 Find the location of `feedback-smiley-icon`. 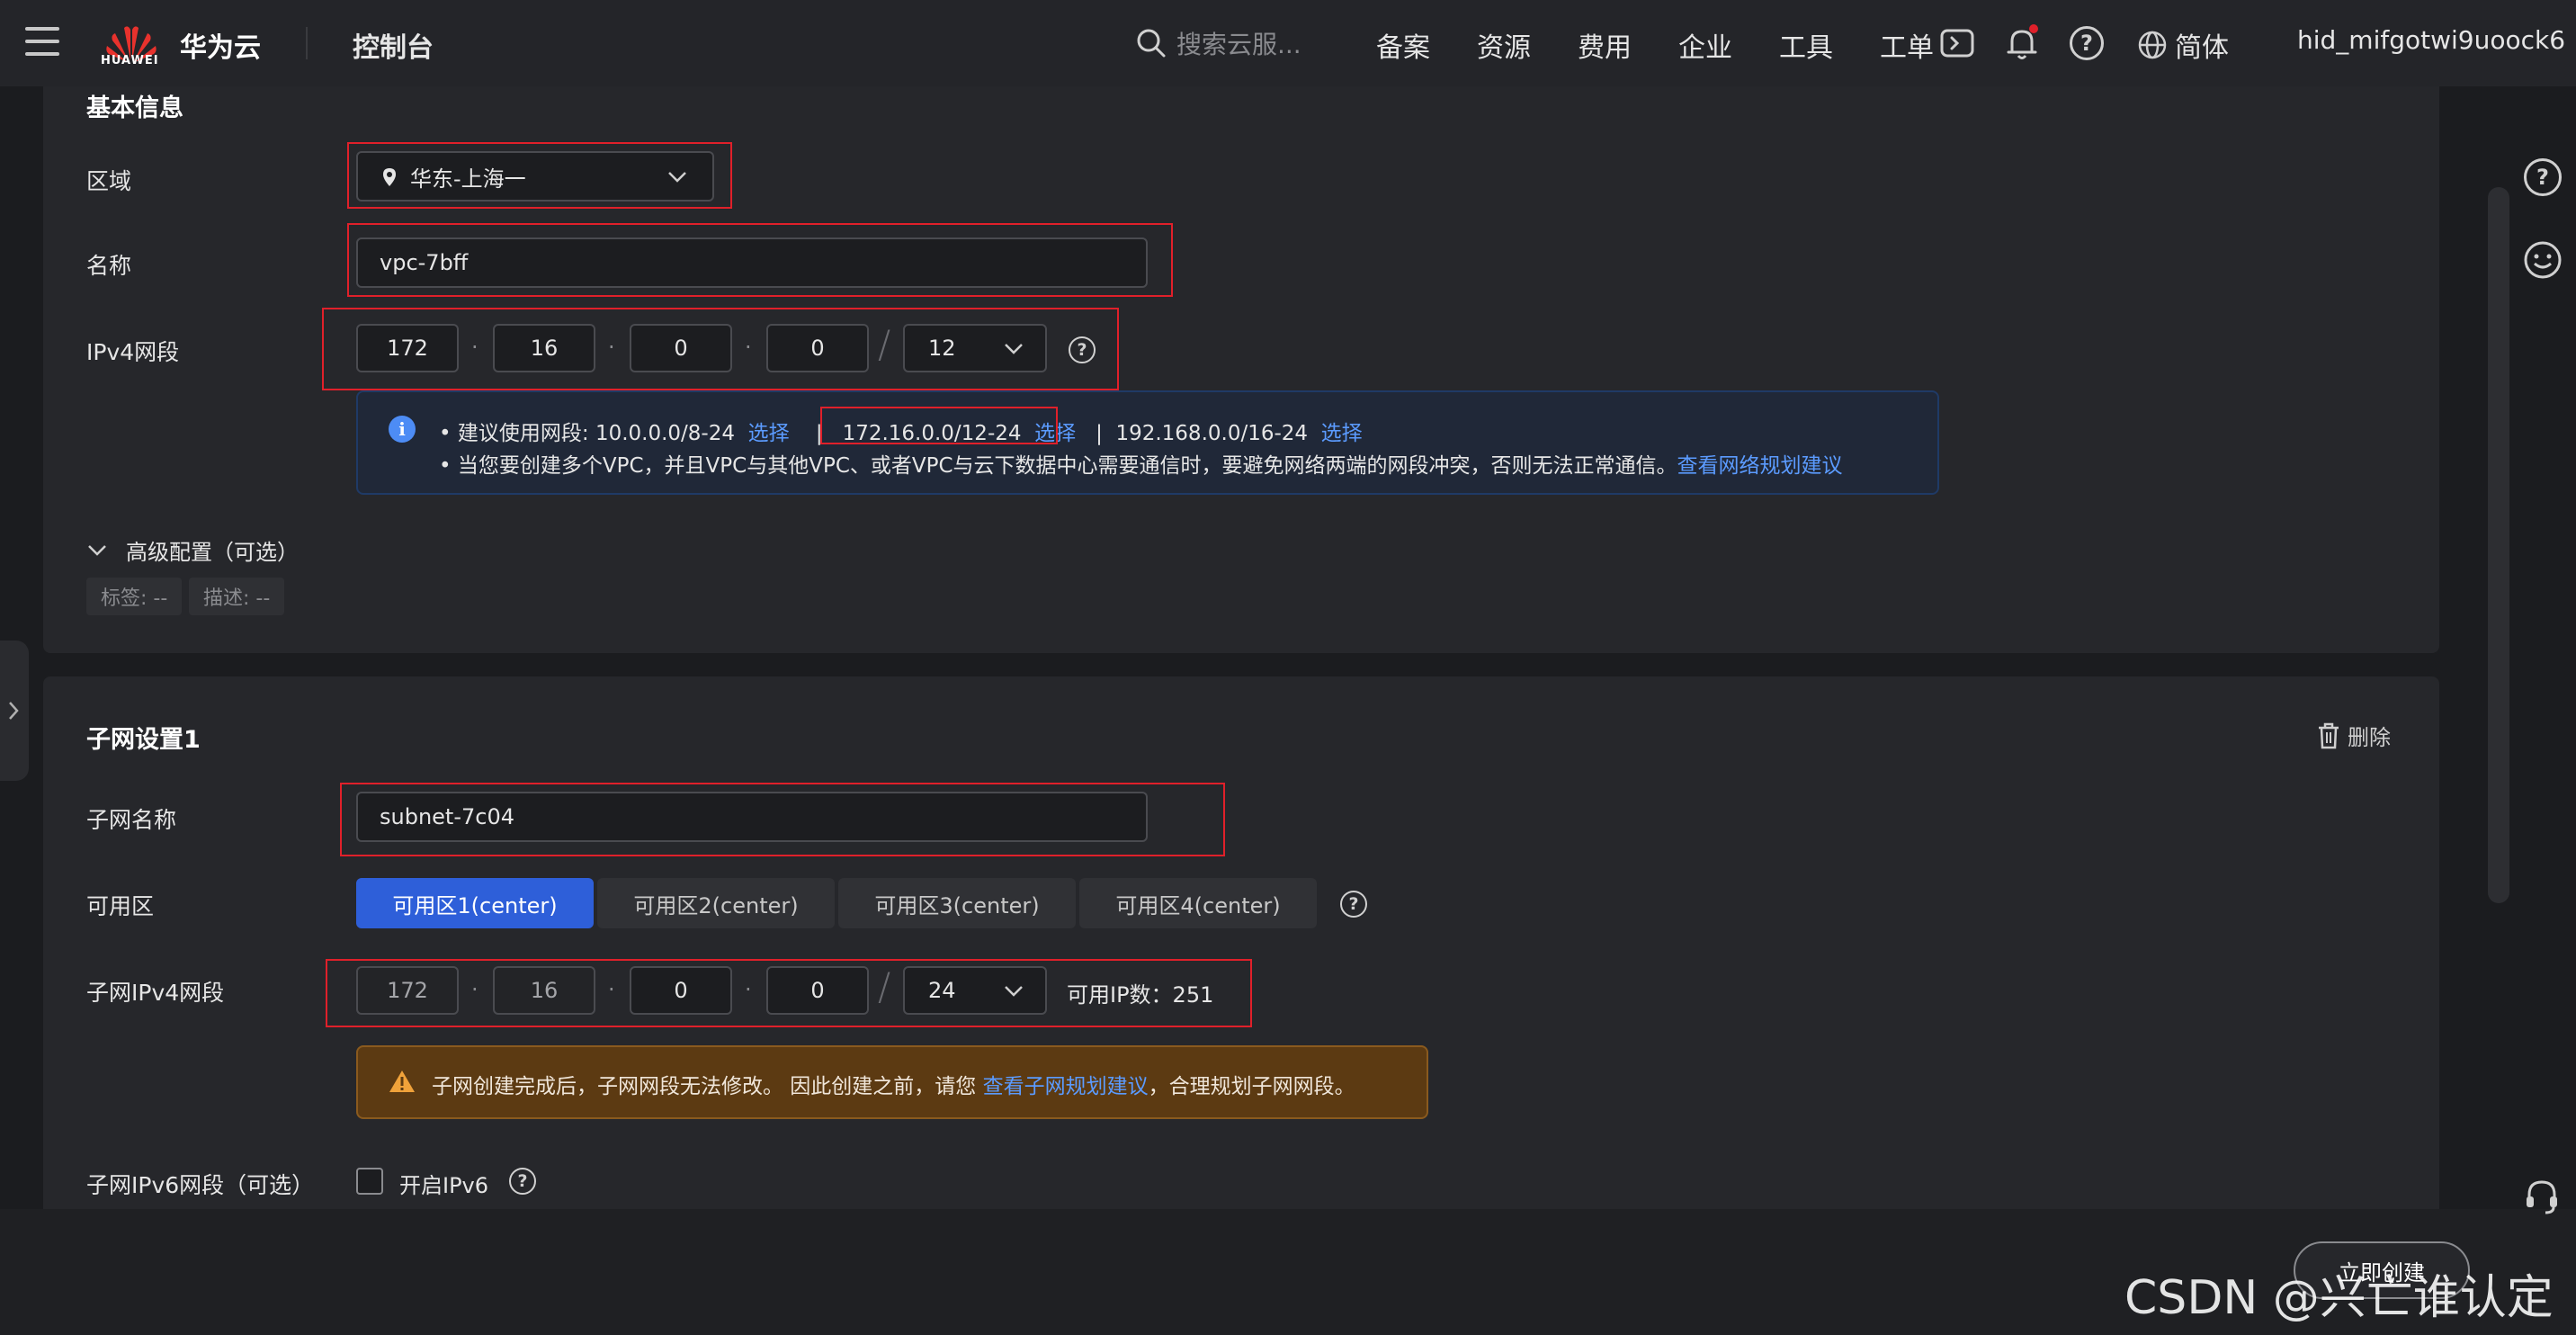

feedback-smiley-icon is located at coordinates (2542, 260).